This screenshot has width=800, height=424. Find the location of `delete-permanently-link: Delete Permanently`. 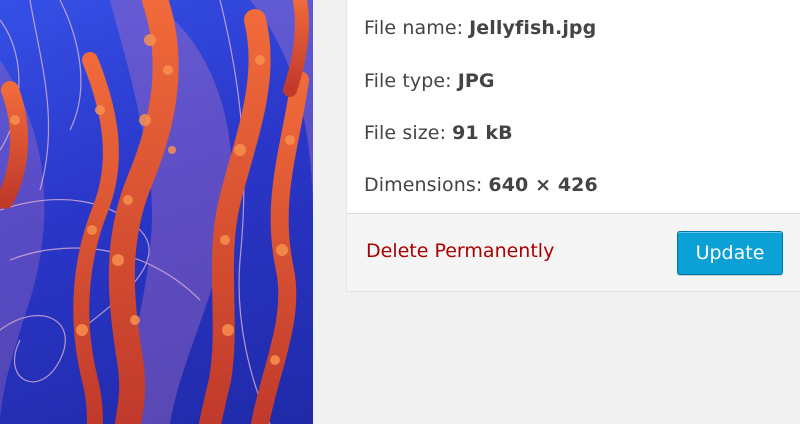

delete-permanently-link: Delete Permanently is located at coordinates (460, 251).